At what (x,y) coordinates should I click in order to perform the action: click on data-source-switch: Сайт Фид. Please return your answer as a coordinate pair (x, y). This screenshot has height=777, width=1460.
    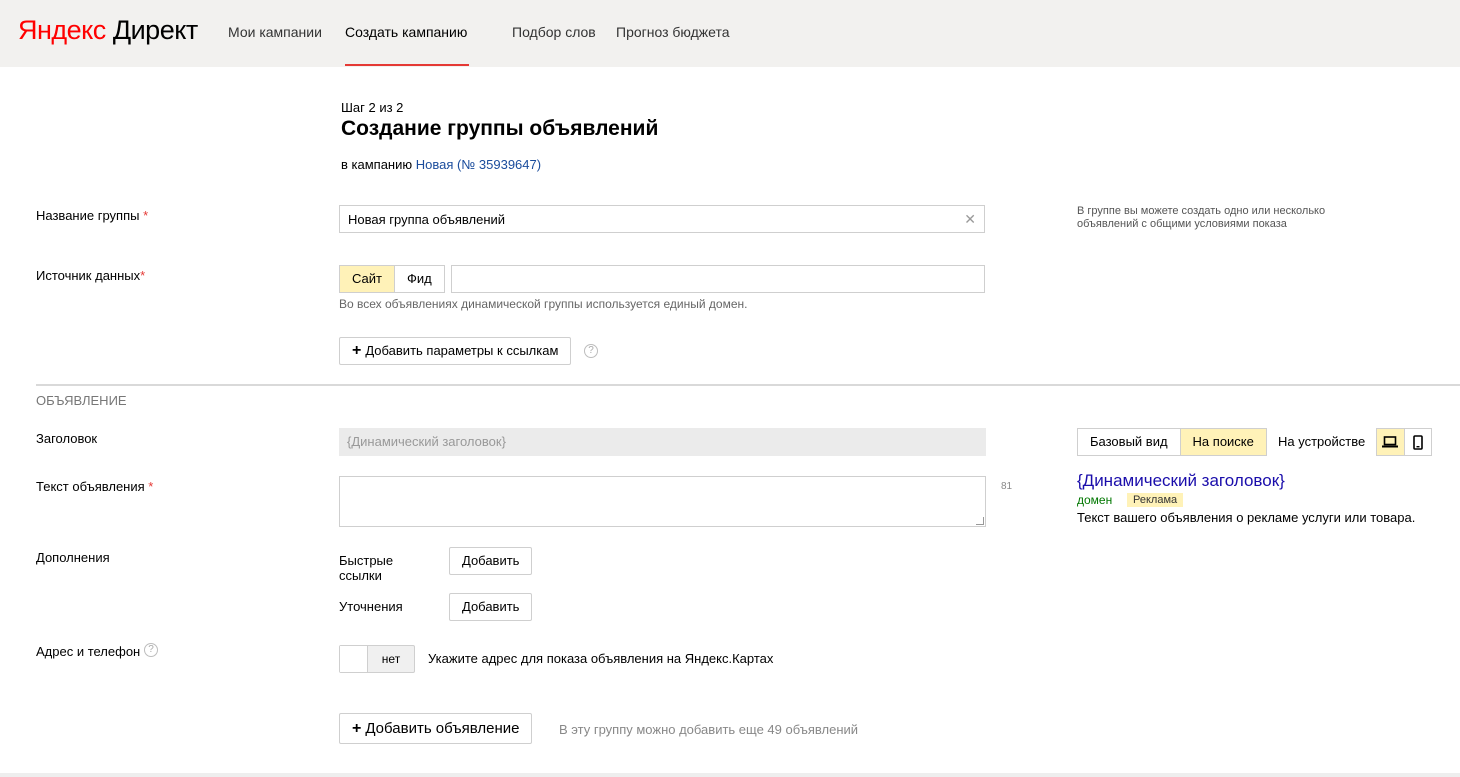
    Looking at the image, I should click on (392, 279).